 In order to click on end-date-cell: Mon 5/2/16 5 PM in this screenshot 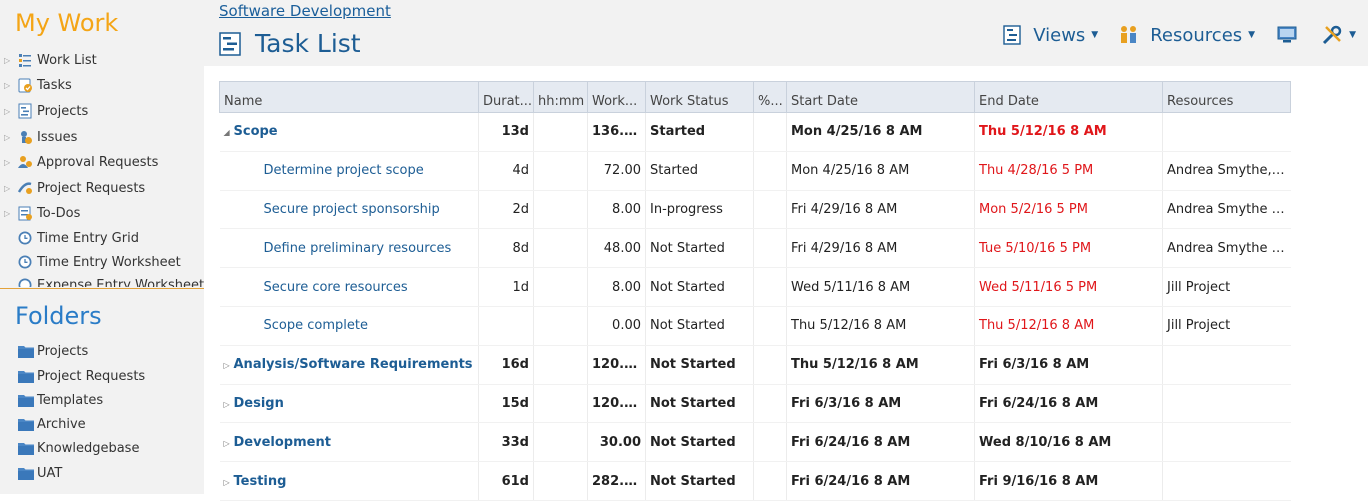, I will do `click(1068, 210)`.